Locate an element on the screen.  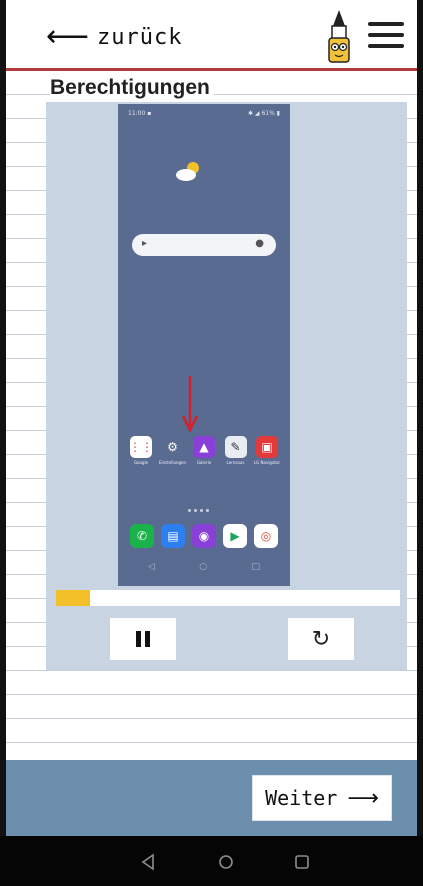
page-indicator is located at coordinates (198, 510).